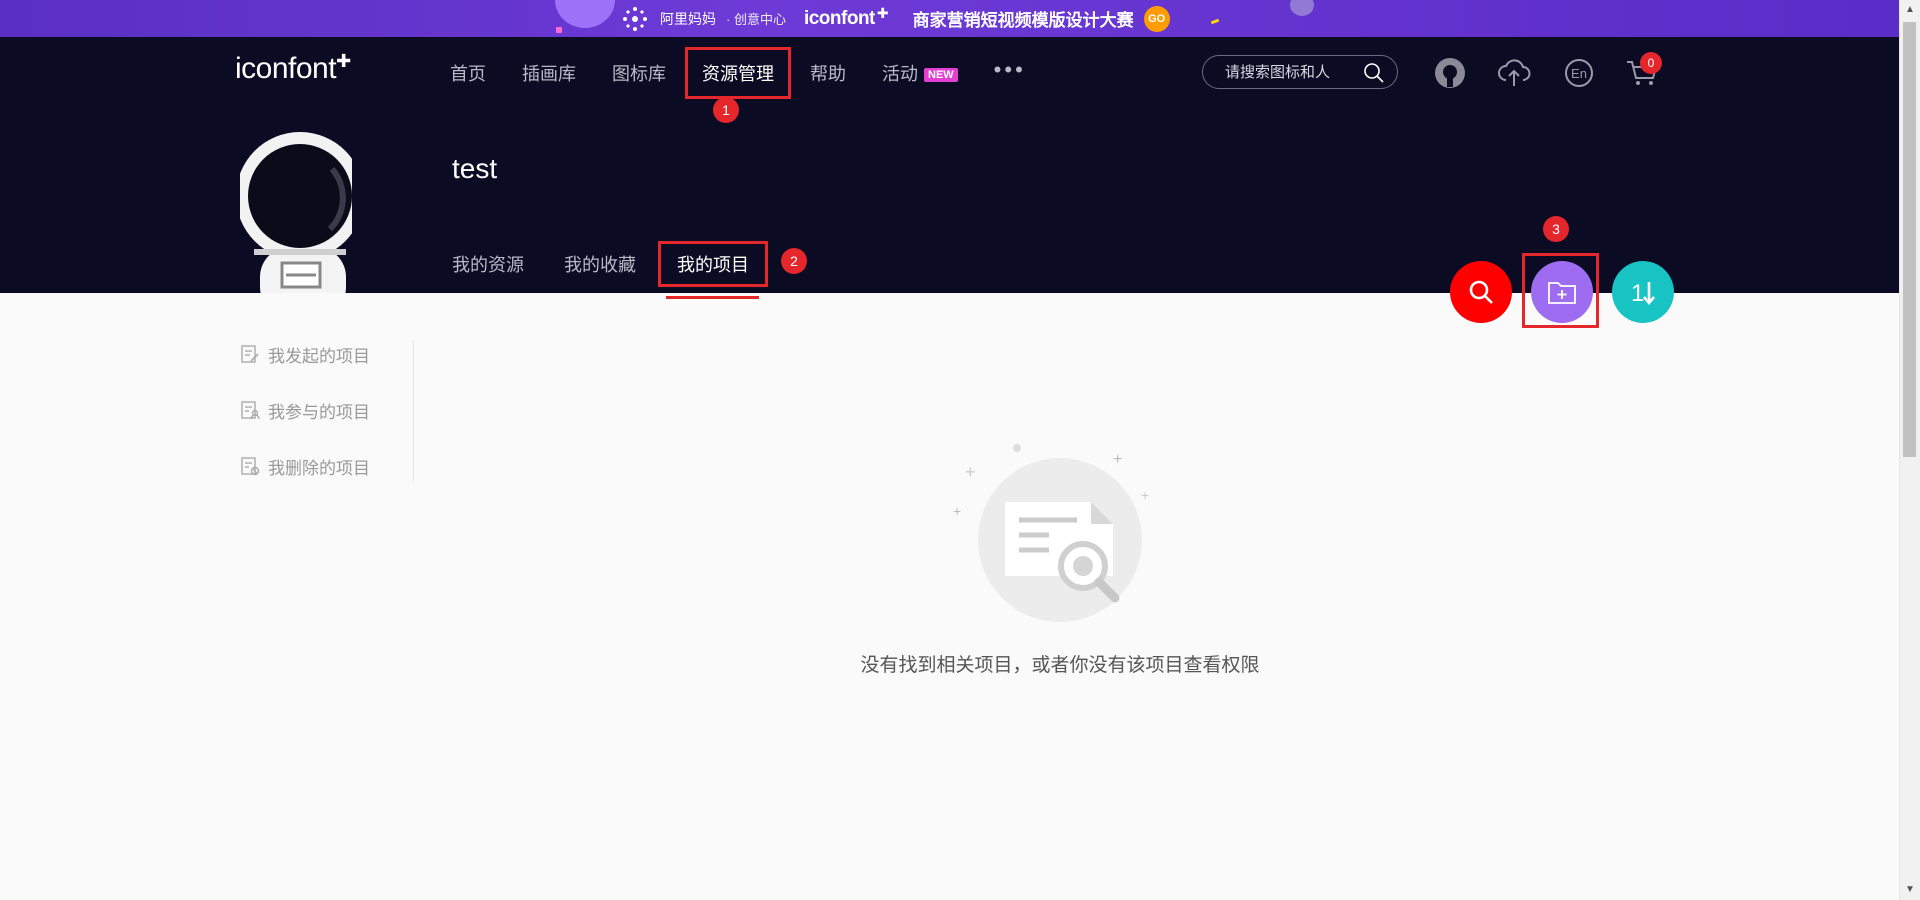 Image resolution: width=1920 pixels, height=900 pixels. Describe the element at coordinates (1450, 73) in the screenshot. I see `github-icon` at that location.